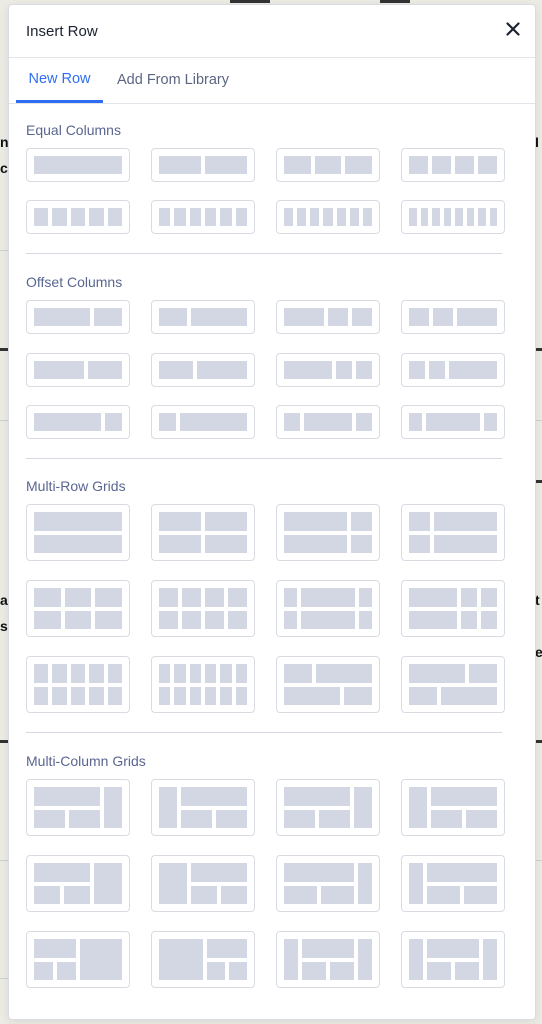 This screenshot has height=1024, width=542. Describe the element at coordinates (86, 761) in the screenshot. I see `section-title-multi-column-grids: Multi-Column Grids` at that location.